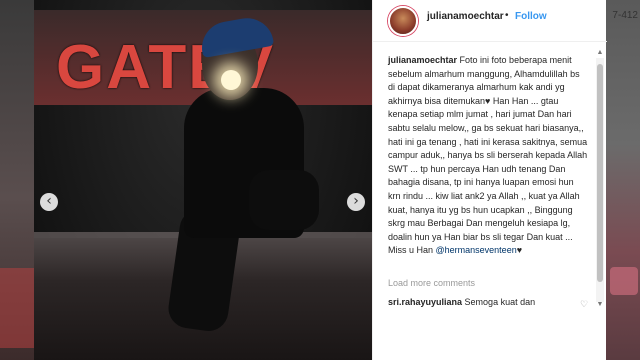 This screenshot has width=640, height=360. Describe the element at coordinates (499, 302) in the screenshot. I see `comment-text: Semoga kuat dan` at that location.